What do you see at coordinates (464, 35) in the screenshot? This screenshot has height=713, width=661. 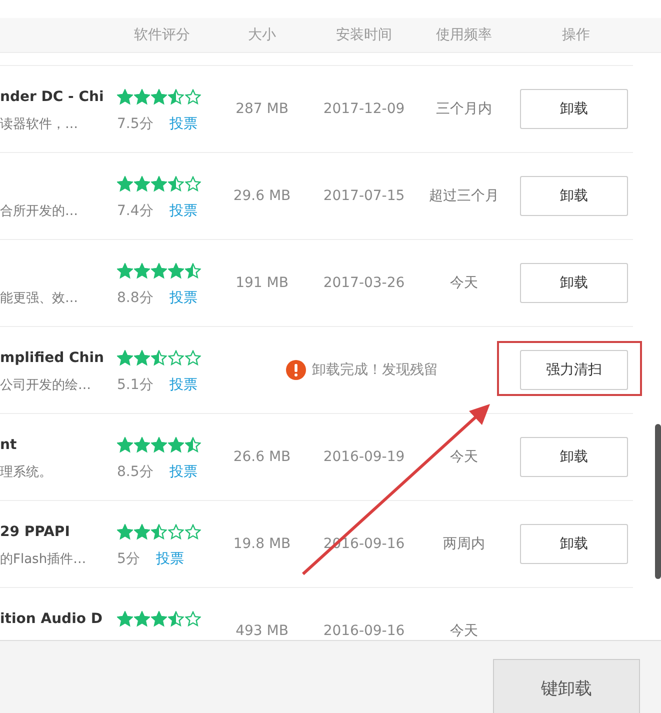 I see `column-header: 使用频率` at bounding box center [464, 35].